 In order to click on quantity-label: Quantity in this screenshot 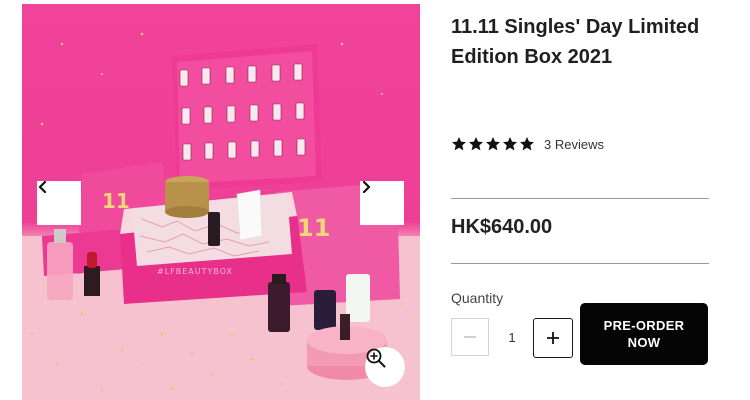, I will do `click(477, 298)`.